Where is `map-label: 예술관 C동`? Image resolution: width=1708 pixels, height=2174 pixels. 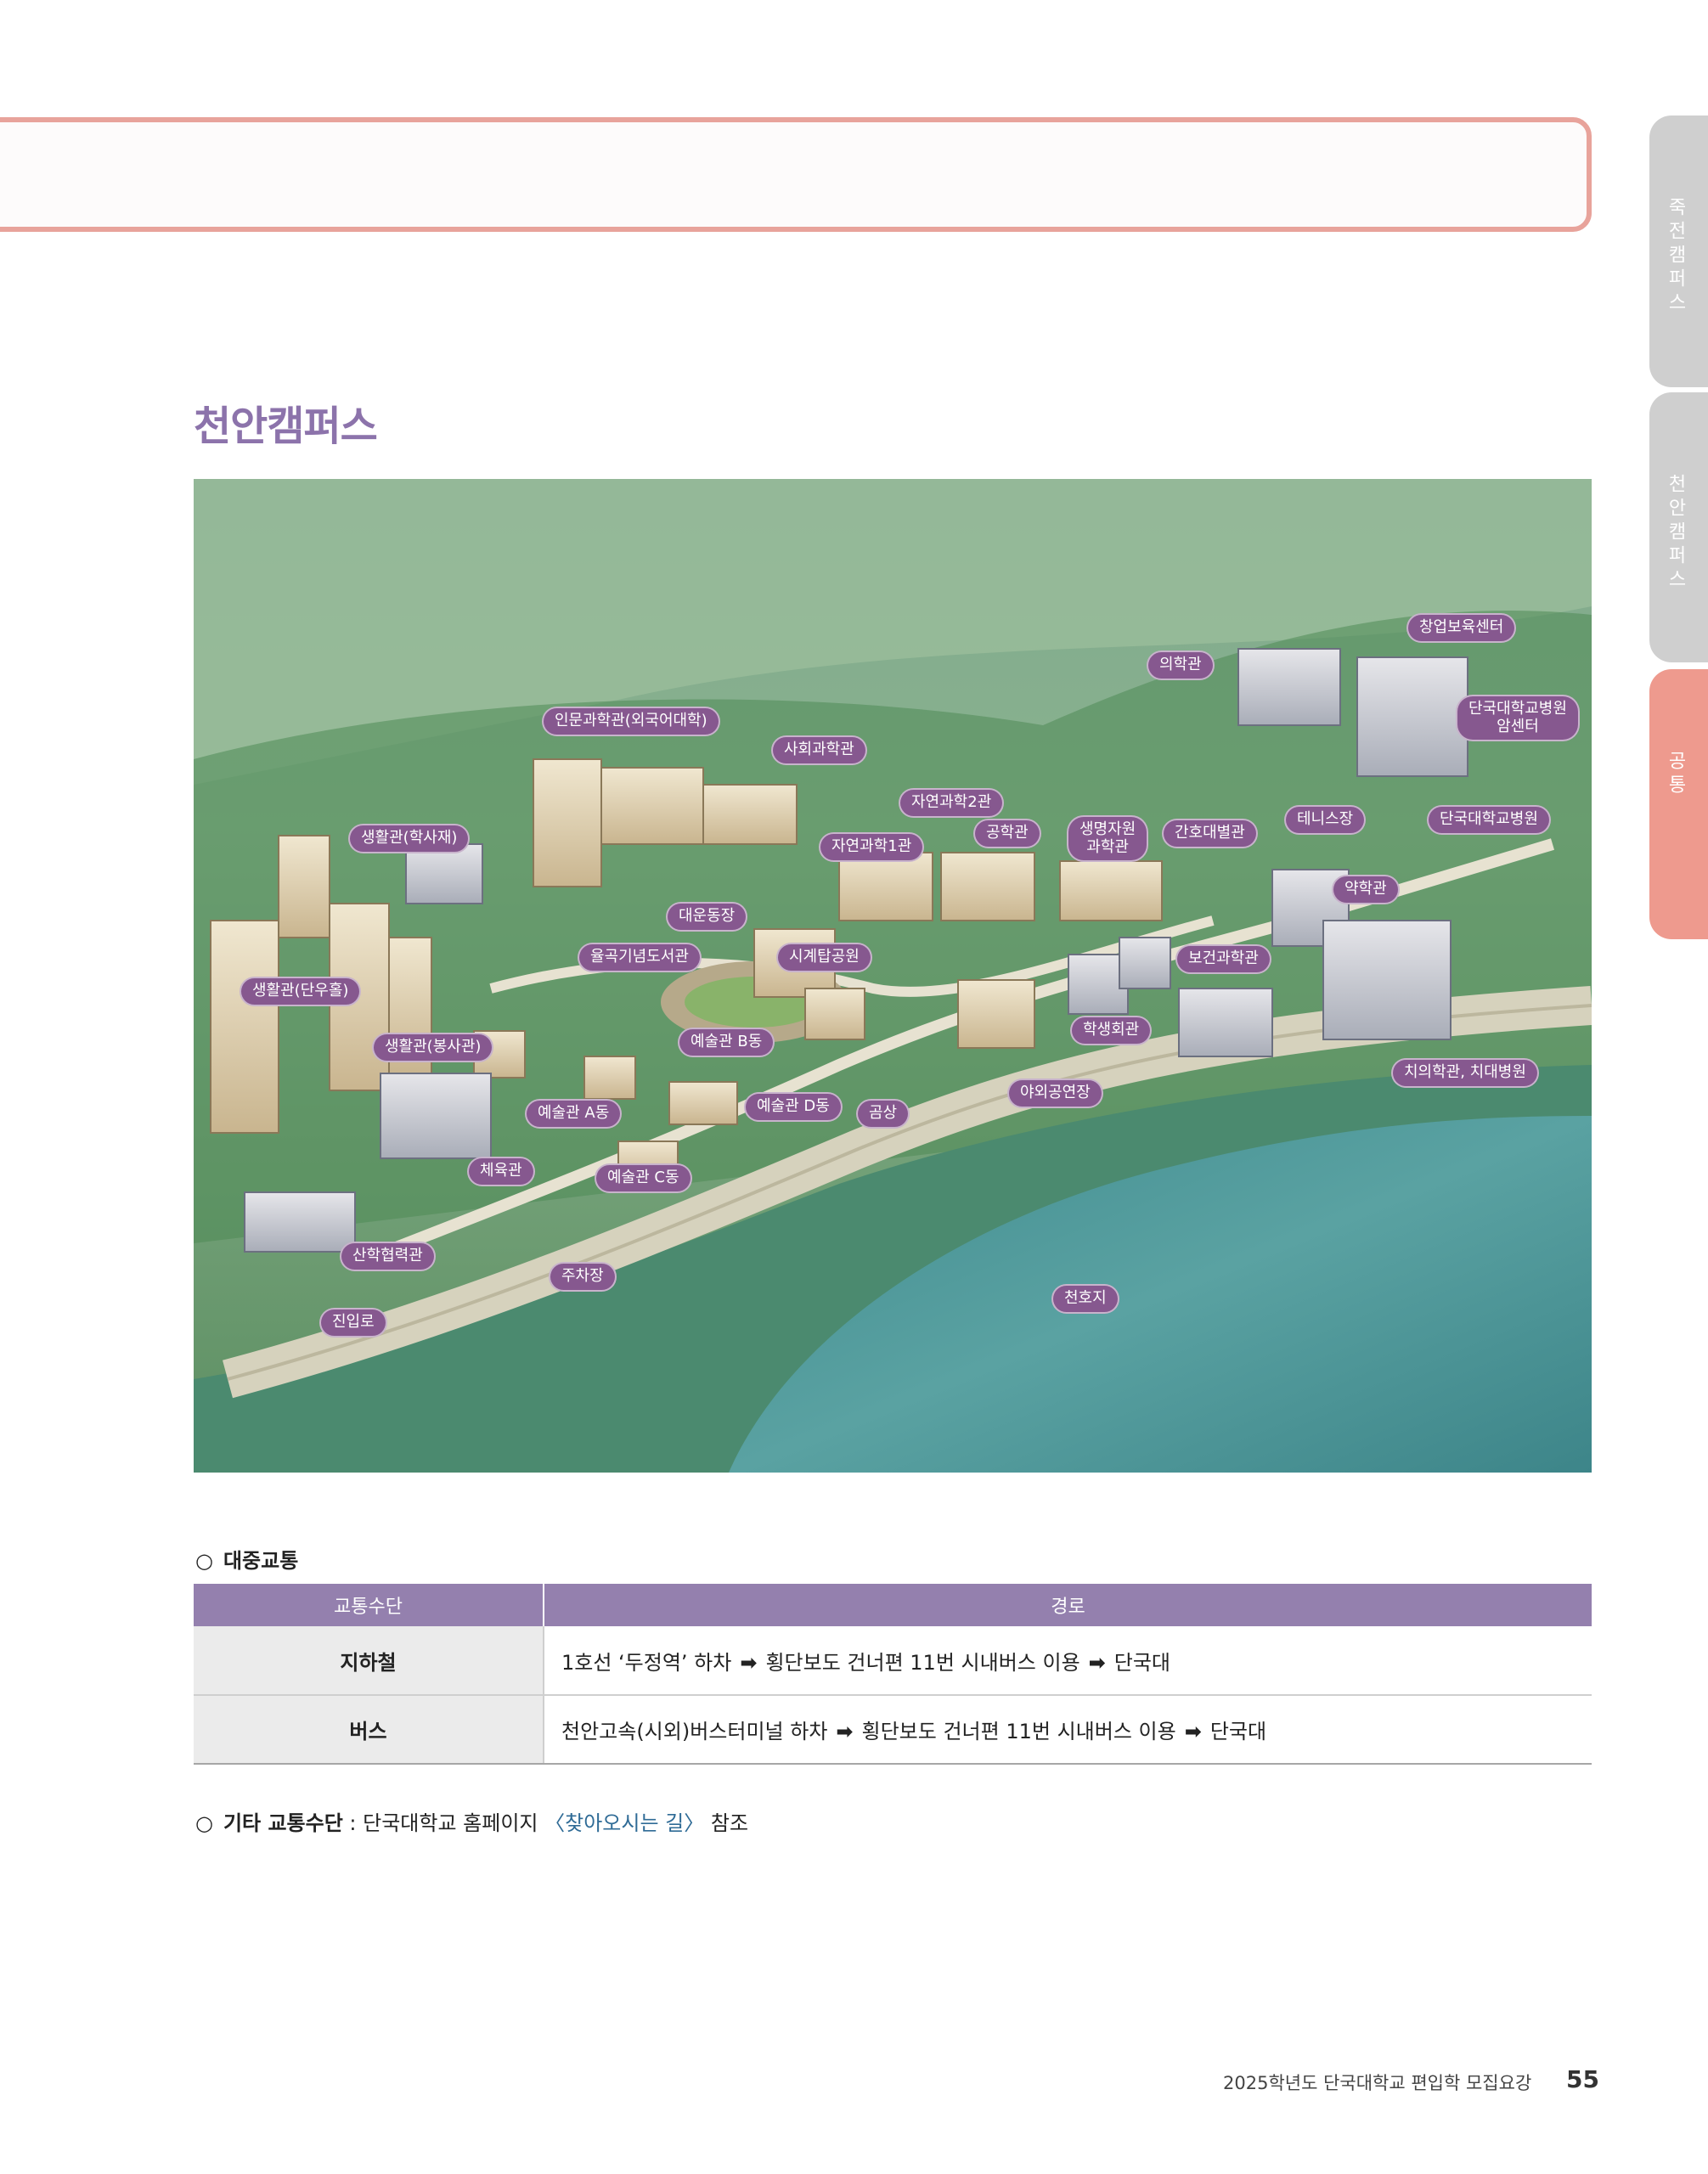 map-label: 예술관 C동 is located at coordinates (643, 1178).